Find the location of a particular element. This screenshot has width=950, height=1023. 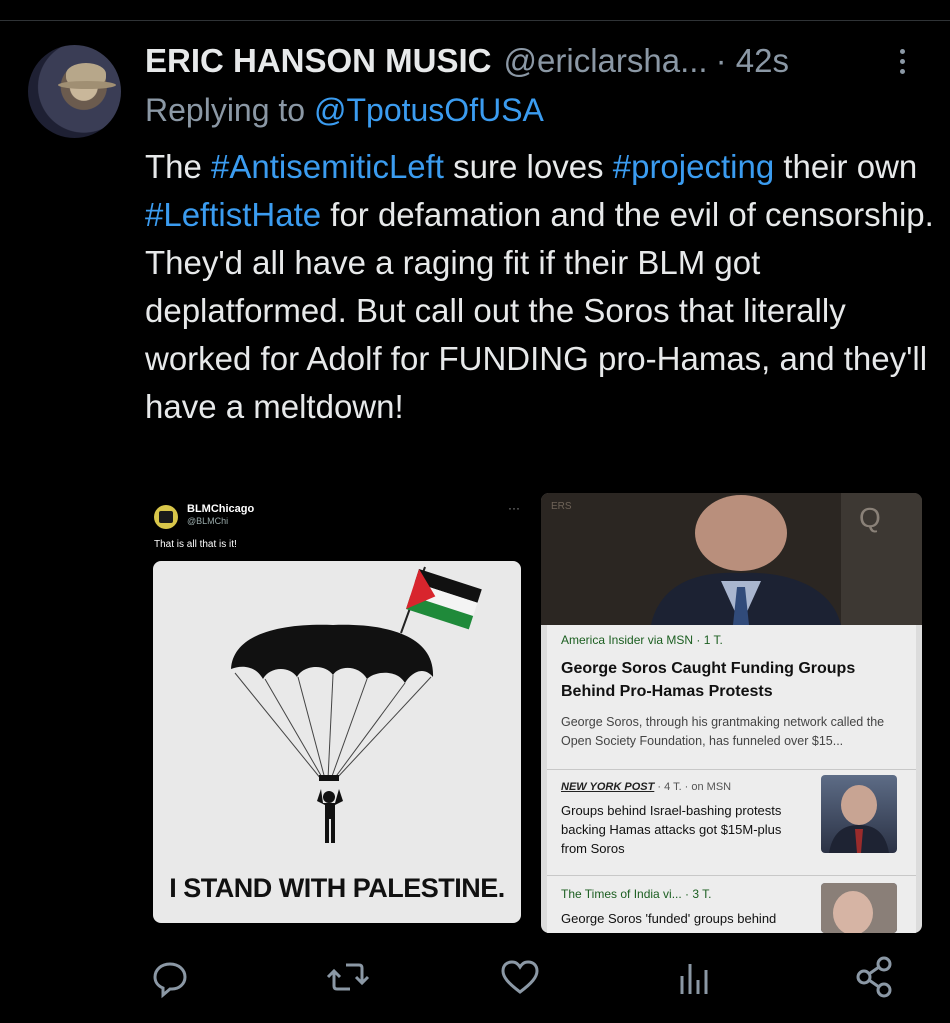

embedded-post-text: That is all that is it! is located at coordinates (195, 544).